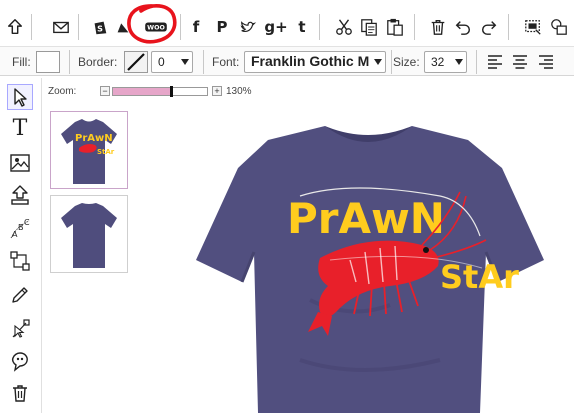  What do you see at coordinates (344, 27) in the screenshot?
I see `cut-icon` at bounding box center [344, 27].